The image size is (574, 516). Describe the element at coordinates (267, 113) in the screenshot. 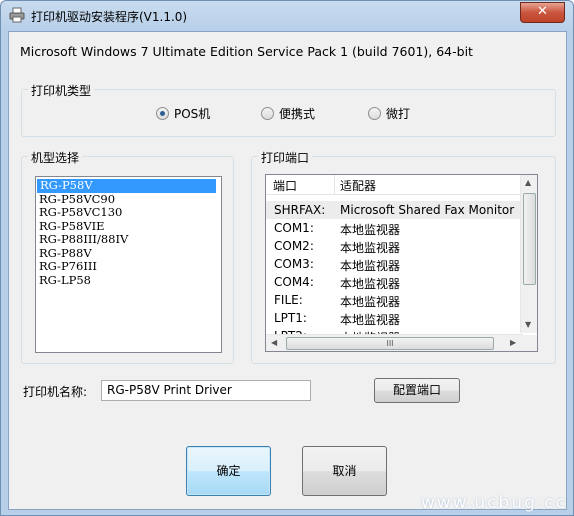

I see `radio-portable-dot` at that location.